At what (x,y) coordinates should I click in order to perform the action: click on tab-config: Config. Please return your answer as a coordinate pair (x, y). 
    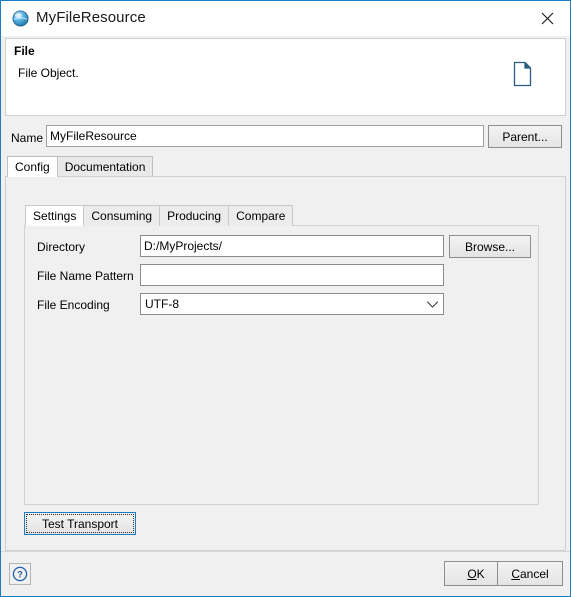
    Looking at the image, I should click on (32, 166).